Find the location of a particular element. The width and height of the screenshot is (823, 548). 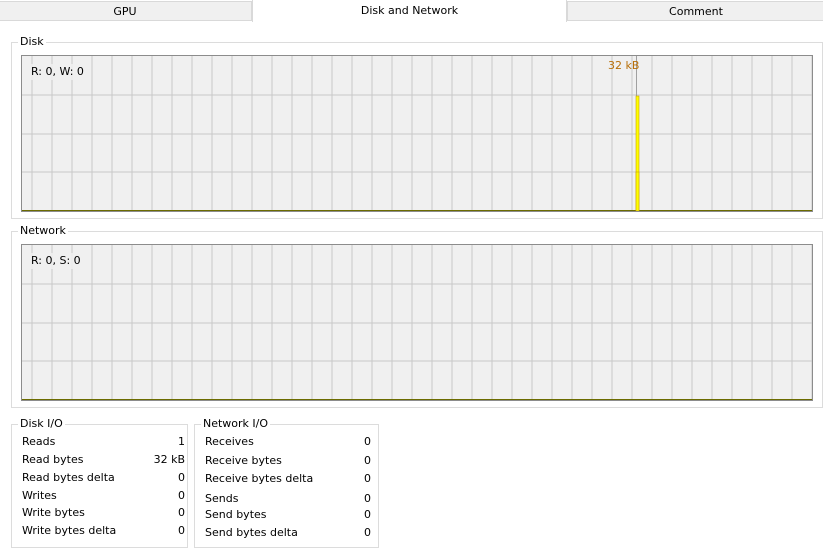

disk-graph-label: R: 0, W: 0 is located at coordinates (57, 72).